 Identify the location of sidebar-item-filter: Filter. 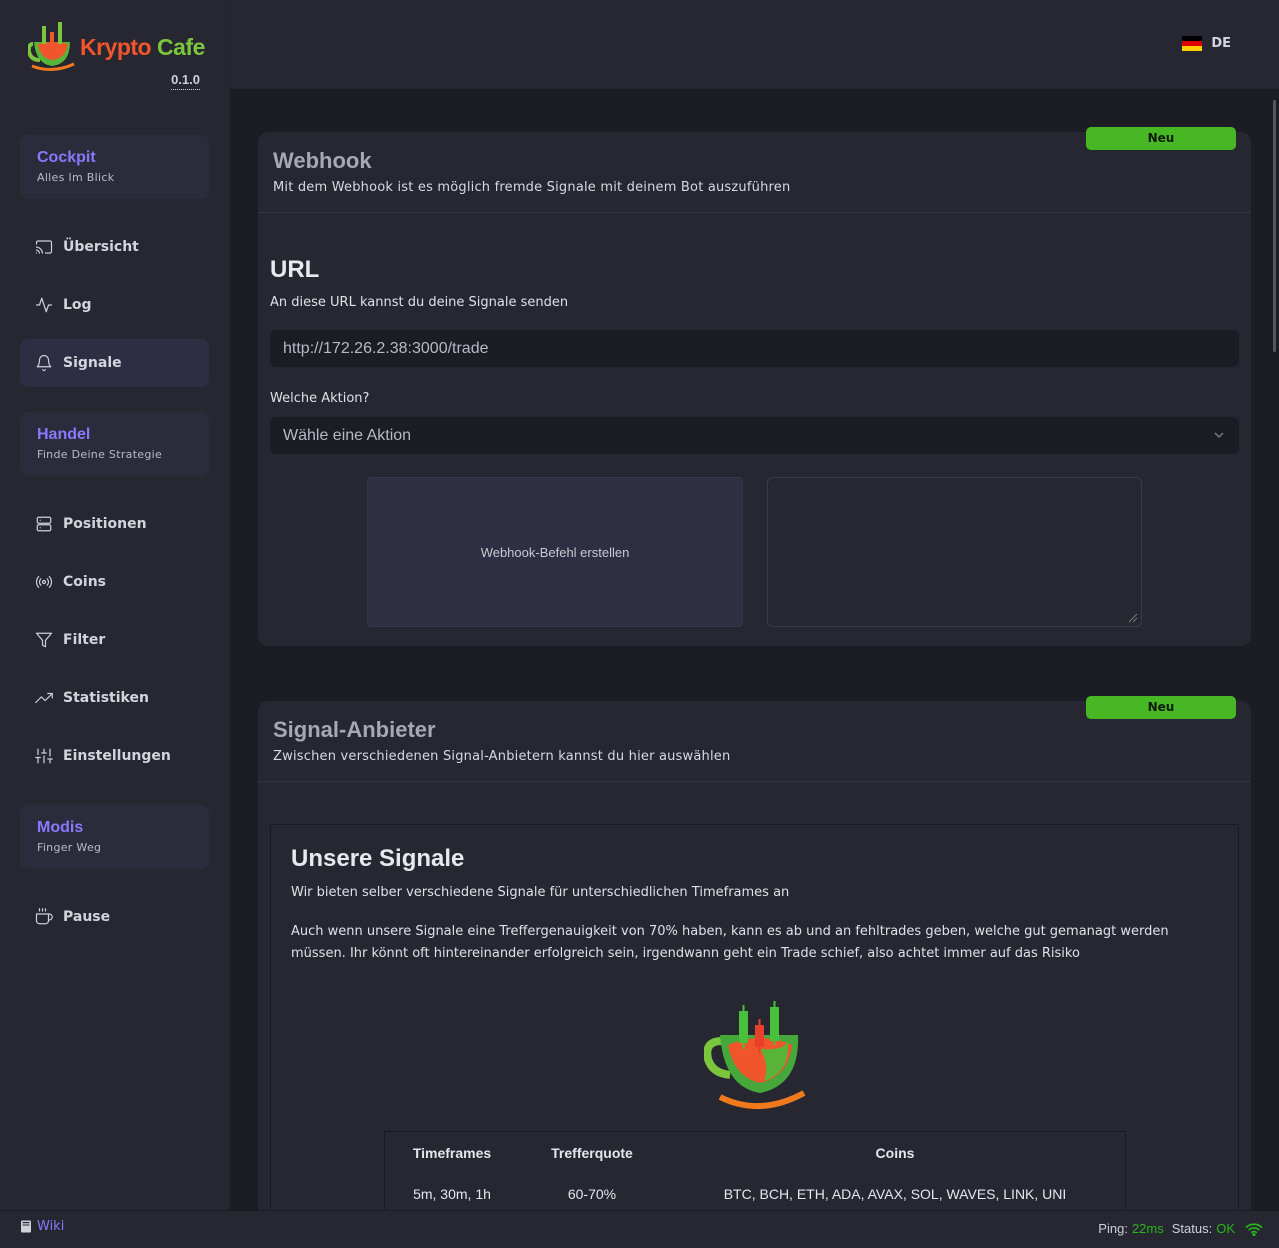
(114, 640).